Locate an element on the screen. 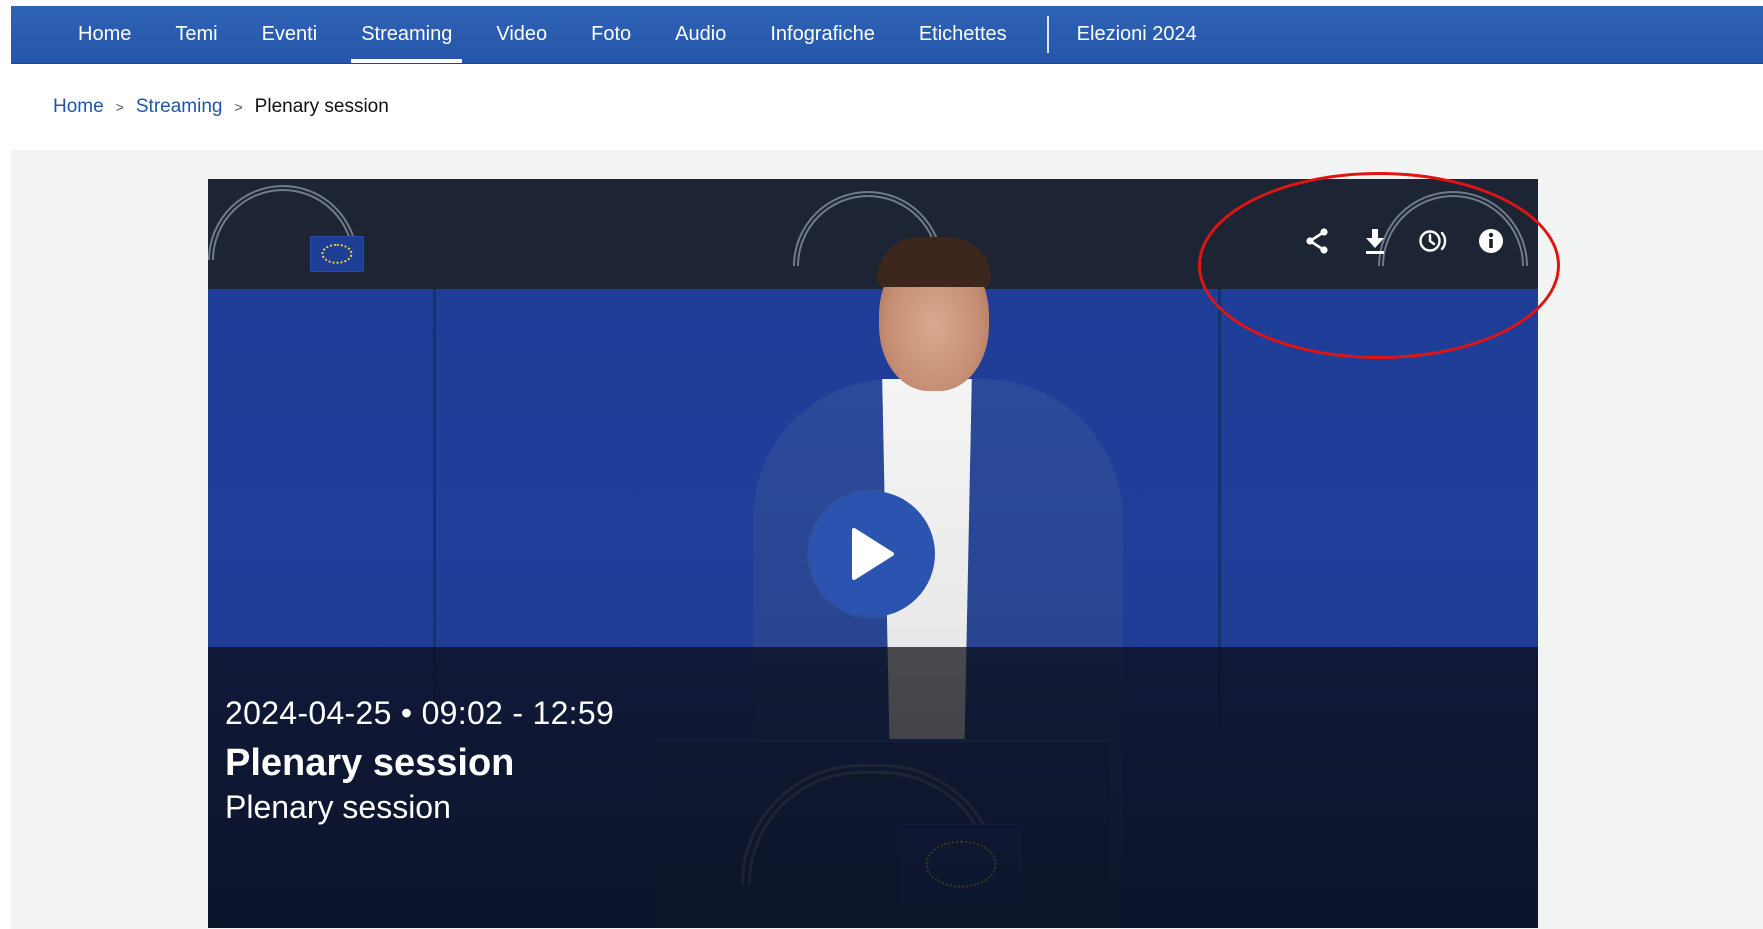 The height and width of the screenshot is (929, 1763). player-controls is located at coordinates (1404, 241).